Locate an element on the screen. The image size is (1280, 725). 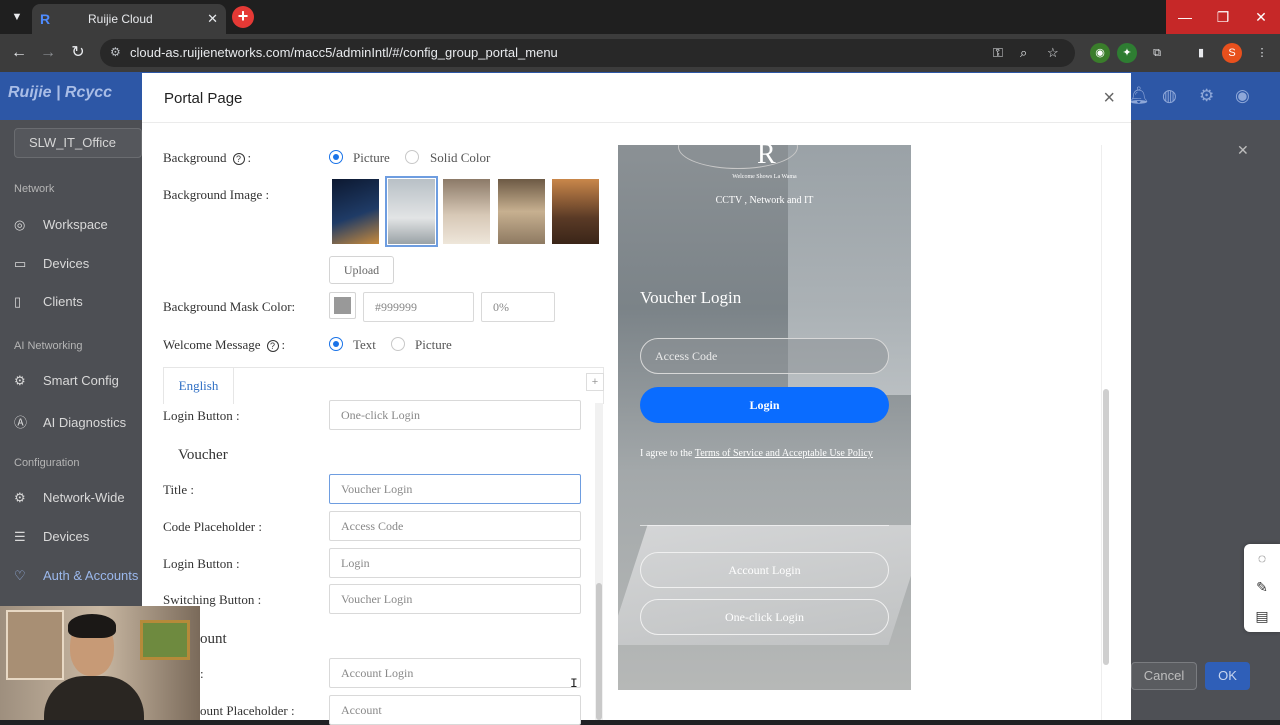
welcome-text-radio is located at coordinates (336, 344).